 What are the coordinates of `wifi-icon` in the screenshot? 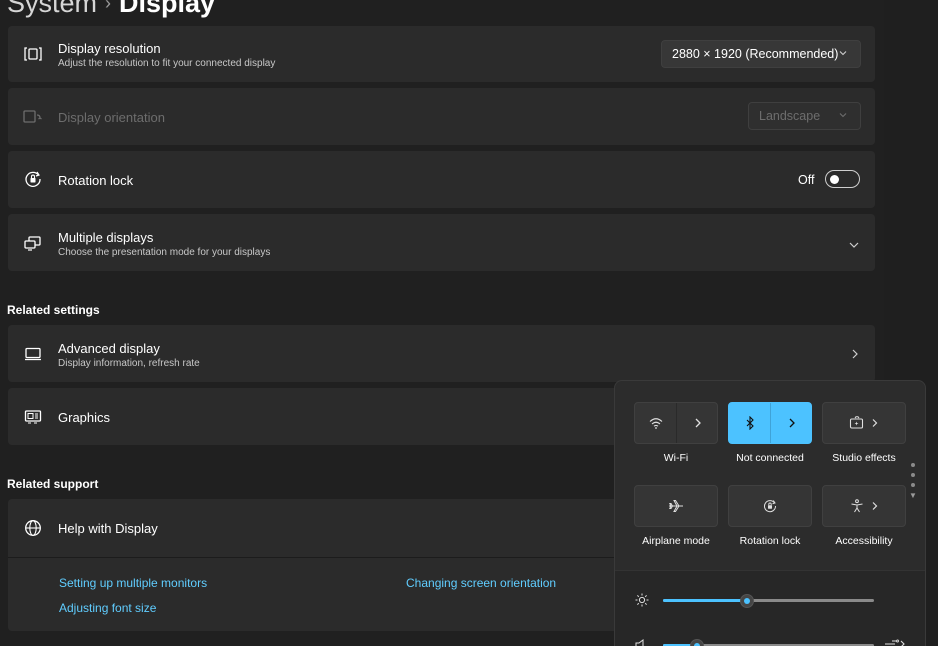 It's located at (655, 423).